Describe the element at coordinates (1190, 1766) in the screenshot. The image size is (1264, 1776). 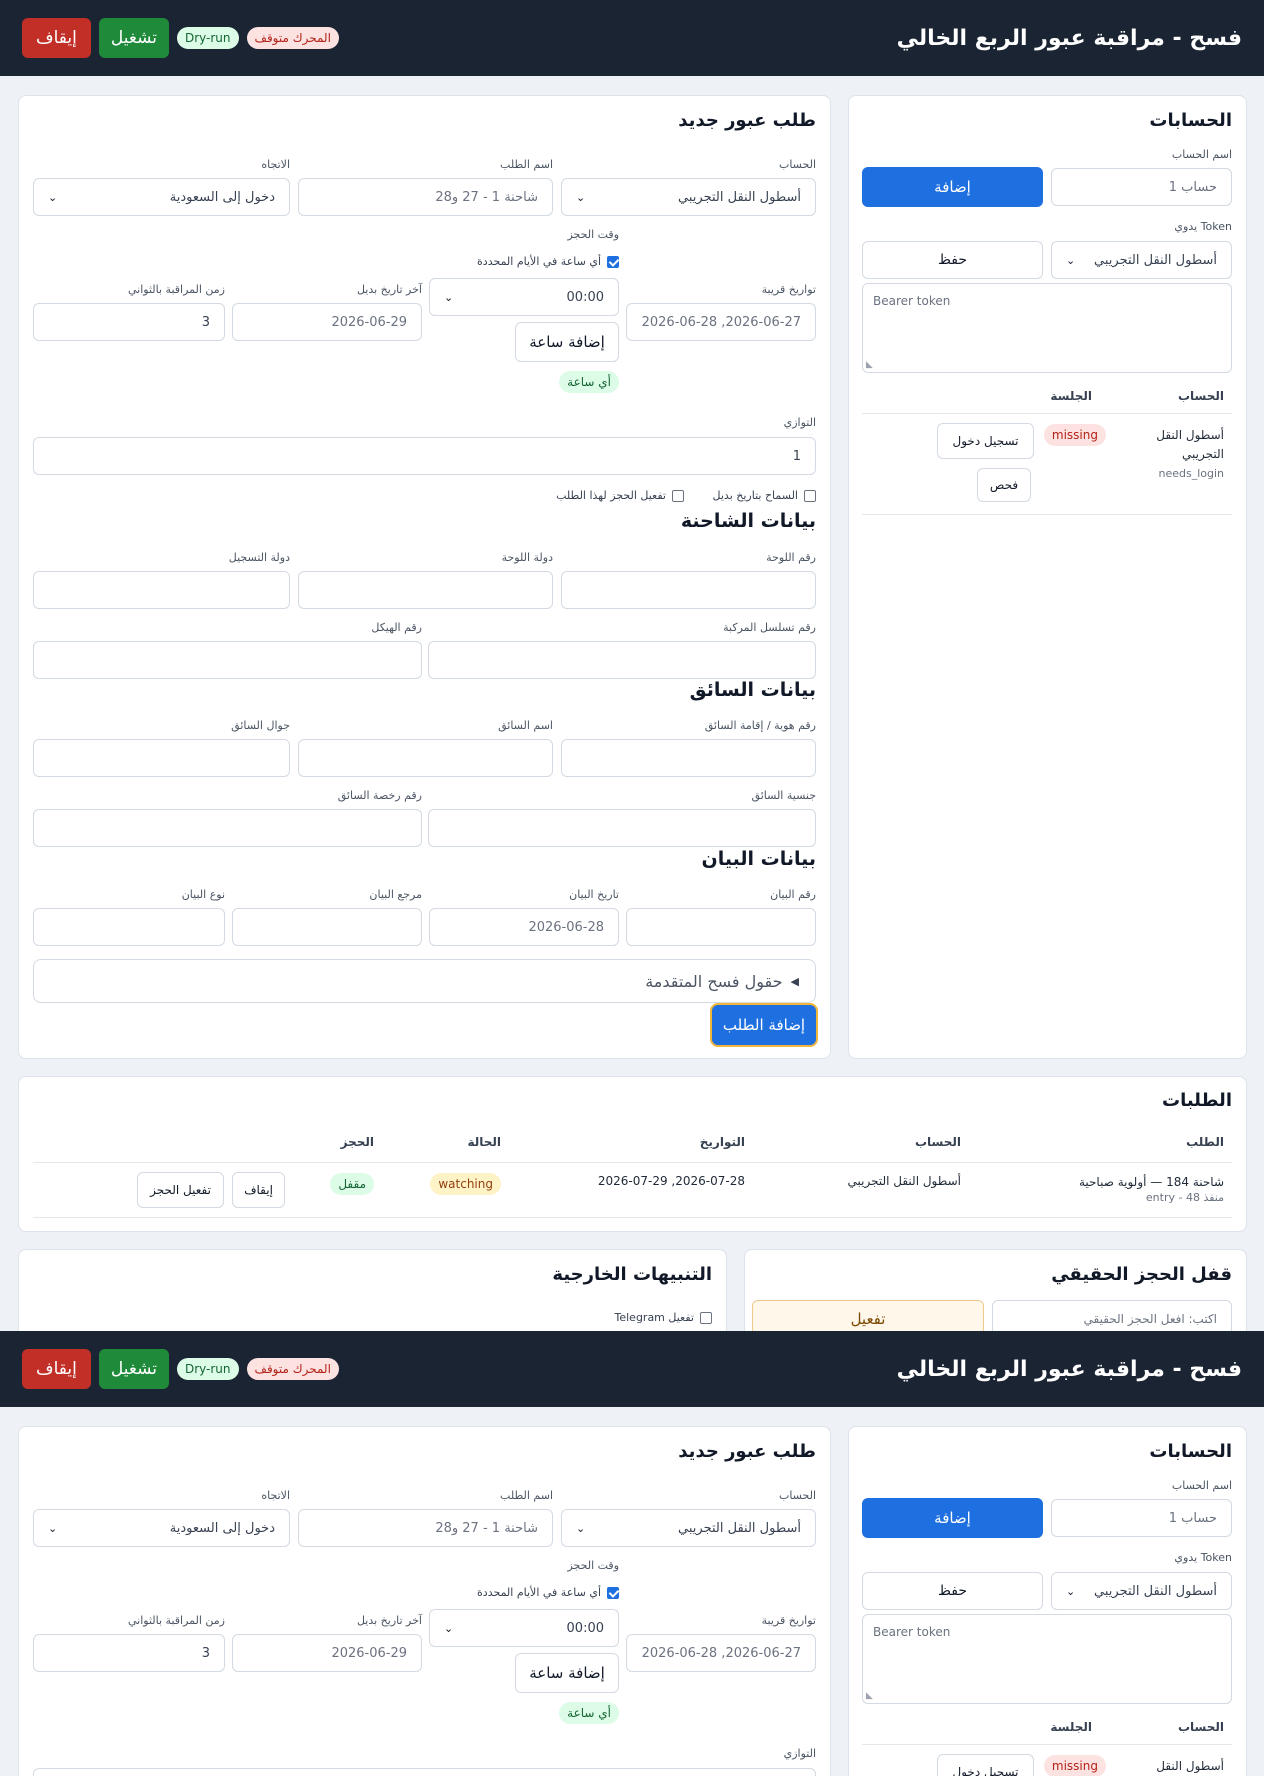
I see `account-row-name: أسطول النقل` at that location.